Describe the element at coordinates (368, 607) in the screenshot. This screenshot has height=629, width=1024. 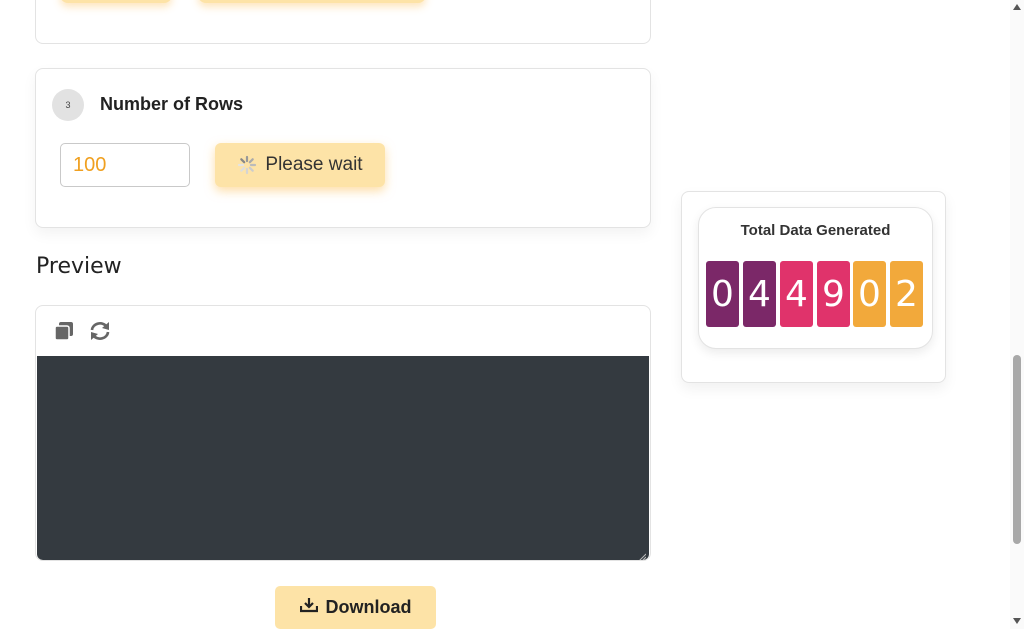
I see `download-label: Download` at that location.